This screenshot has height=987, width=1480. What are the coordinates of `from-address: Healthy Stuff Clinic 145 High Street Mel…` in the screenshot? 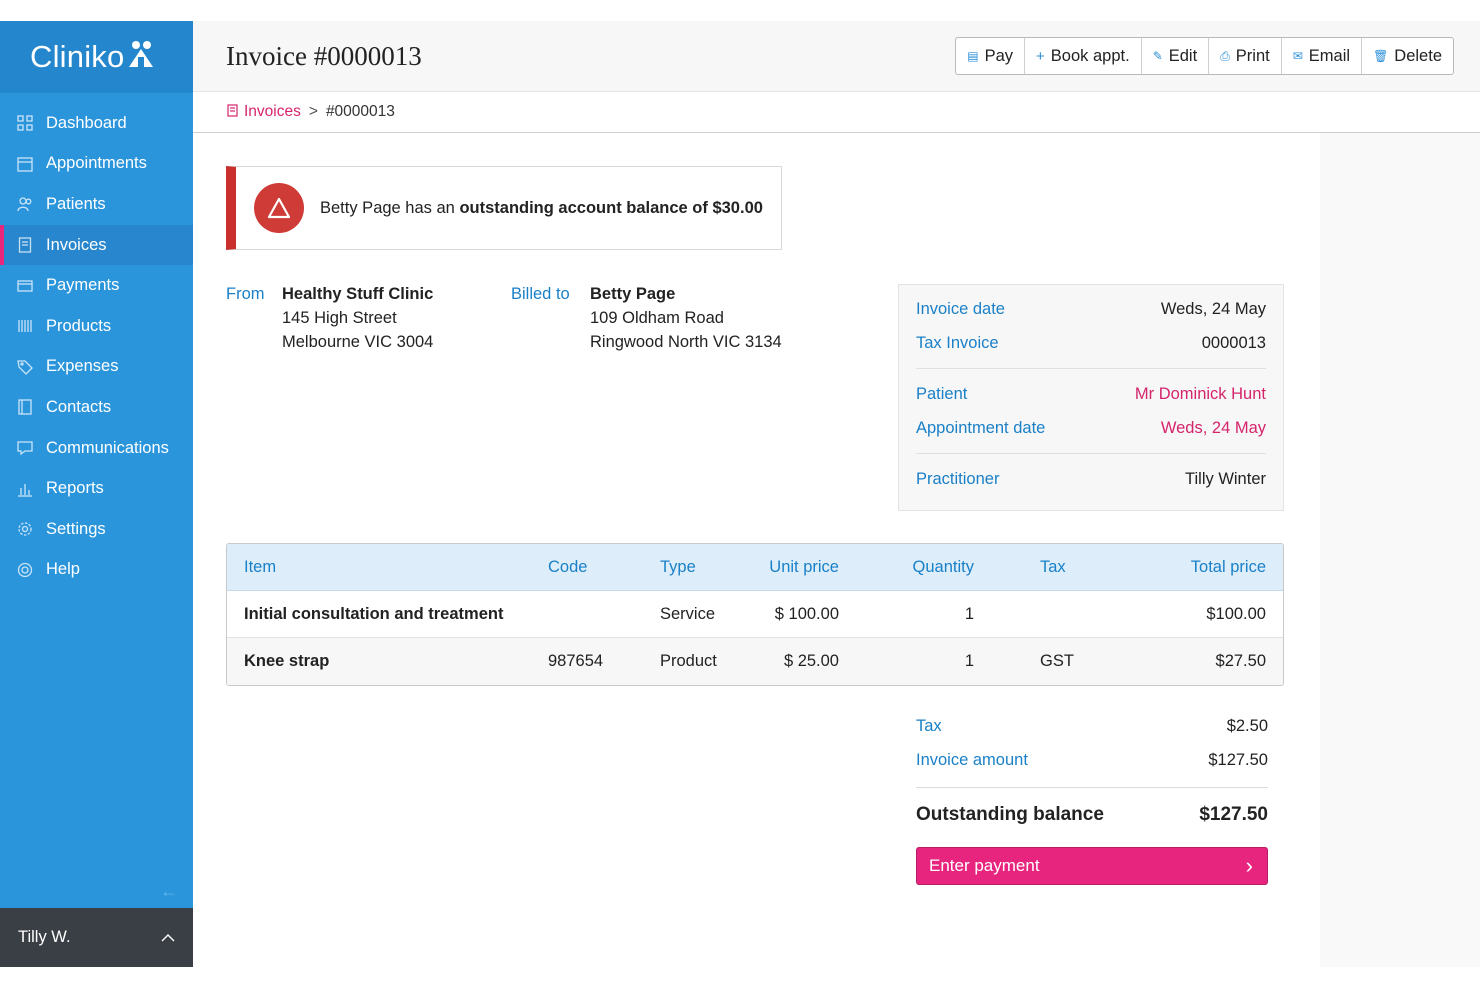 It's located at (357, 318).